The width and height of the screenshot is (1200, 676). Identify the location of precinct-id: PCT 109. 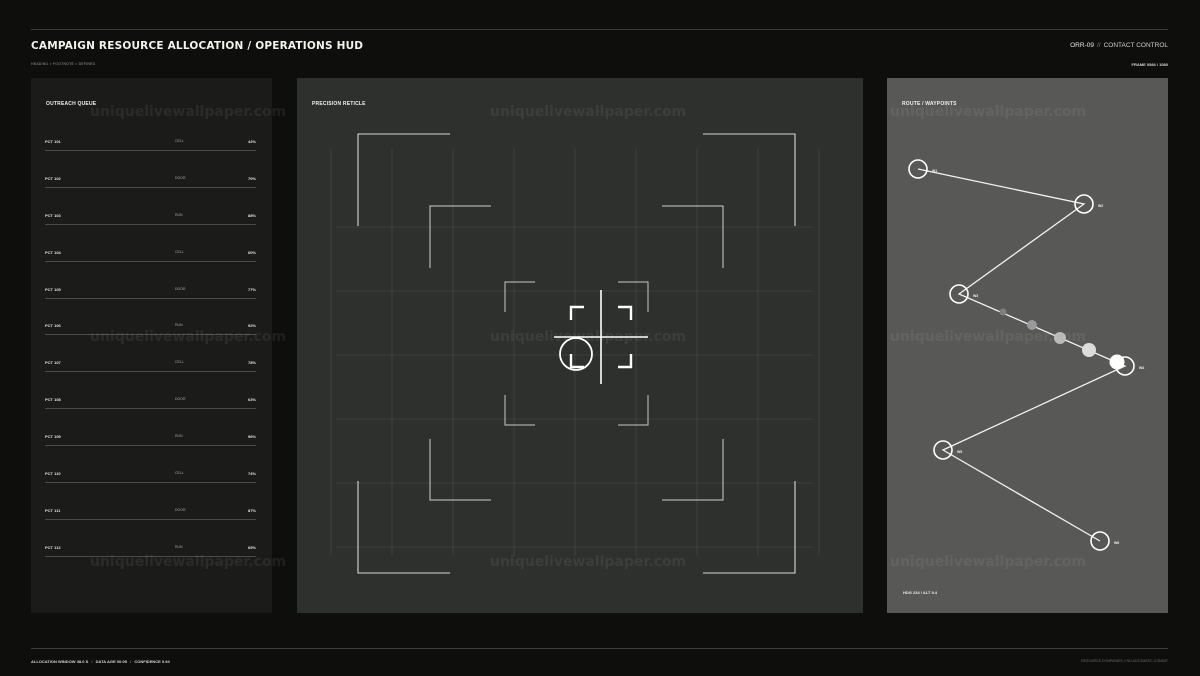
(53, 437).